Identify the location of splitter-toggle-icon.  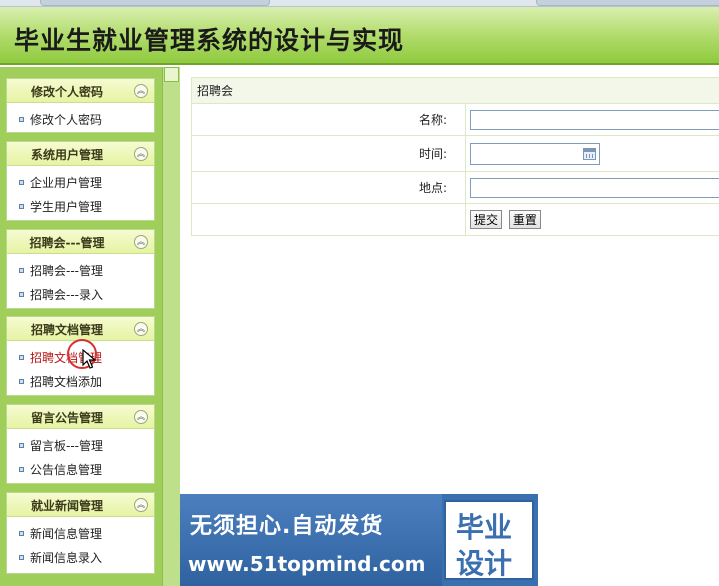
(171, 74).